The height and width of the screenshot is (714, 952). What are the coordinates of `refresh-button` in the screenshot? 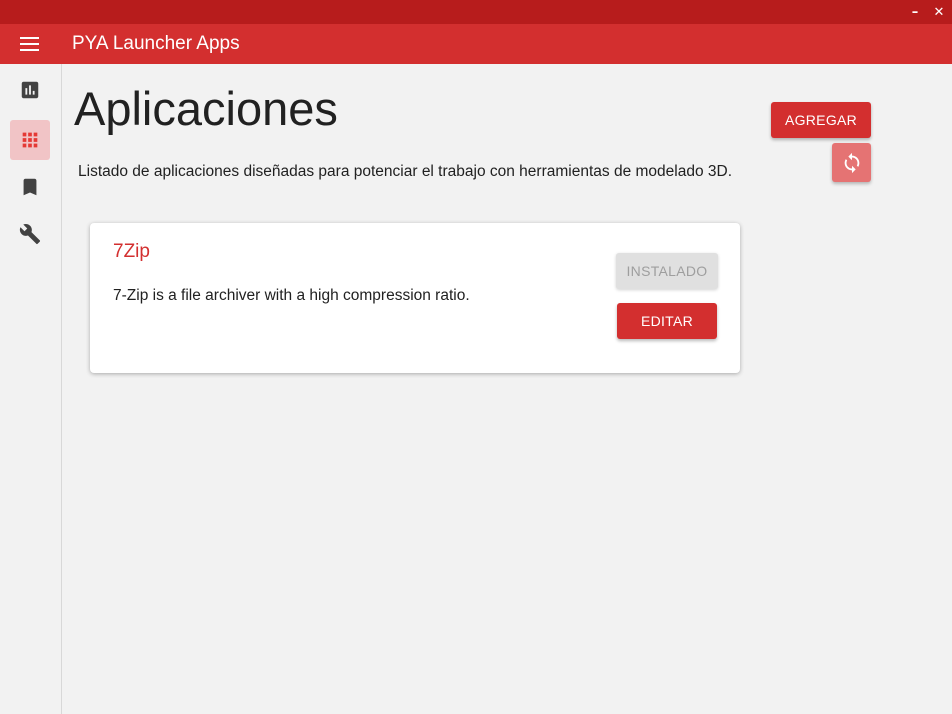 It's located at (851, 162).